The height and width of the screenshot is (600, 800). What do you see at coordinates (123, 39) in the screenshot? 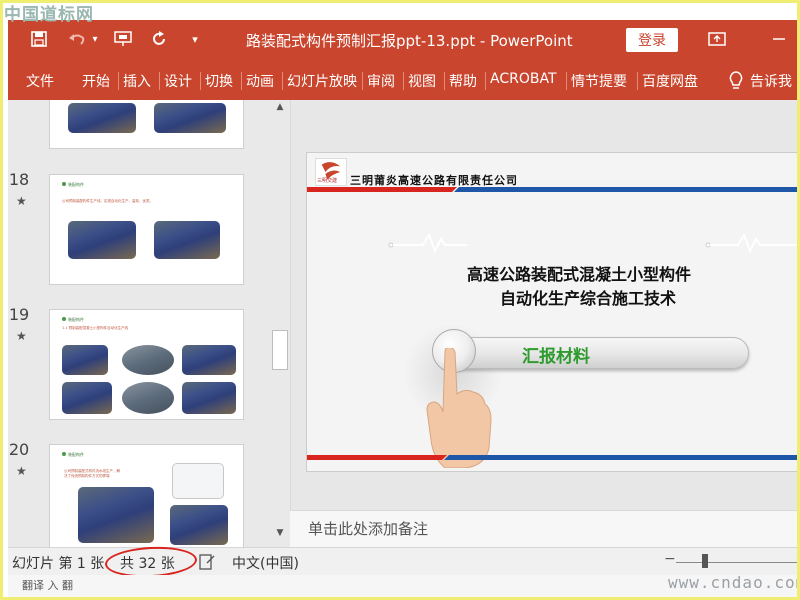
I see `present-from-start-icon` at bounding box center [123, 39].